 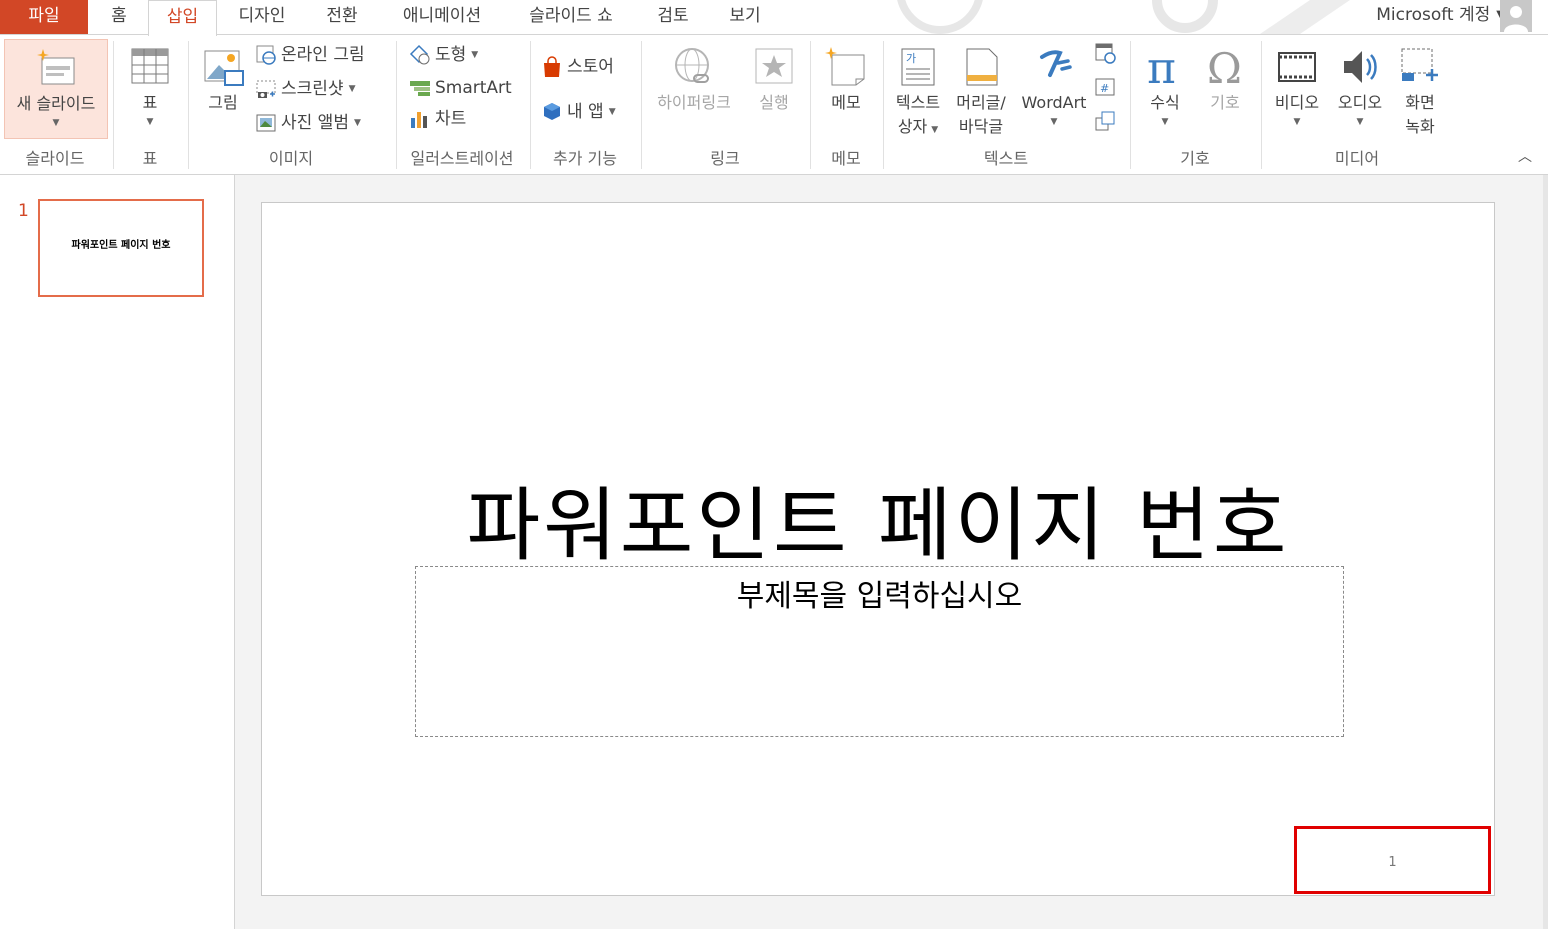 I want to click on group-label-links: 링크, so click(x=725, y=158).